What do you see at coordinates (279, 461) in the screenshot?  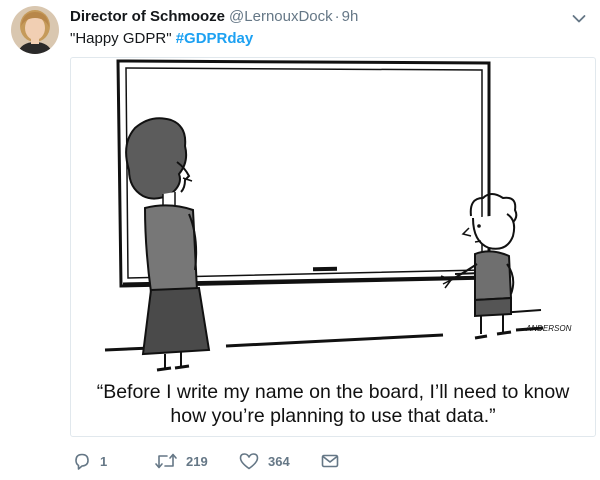 I see `like-count: 364` at bounding box center [279, 461].